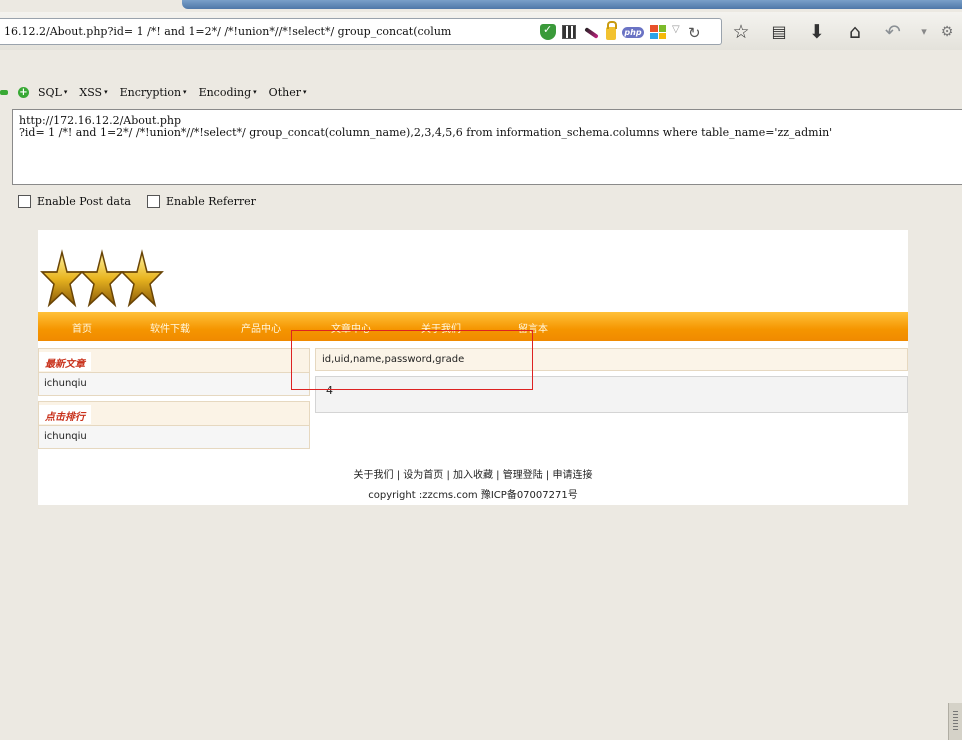 Image resolution: width=962 pixels, height=740 pixels. I want to click on enable-post-checkbox, so click(24, 201).